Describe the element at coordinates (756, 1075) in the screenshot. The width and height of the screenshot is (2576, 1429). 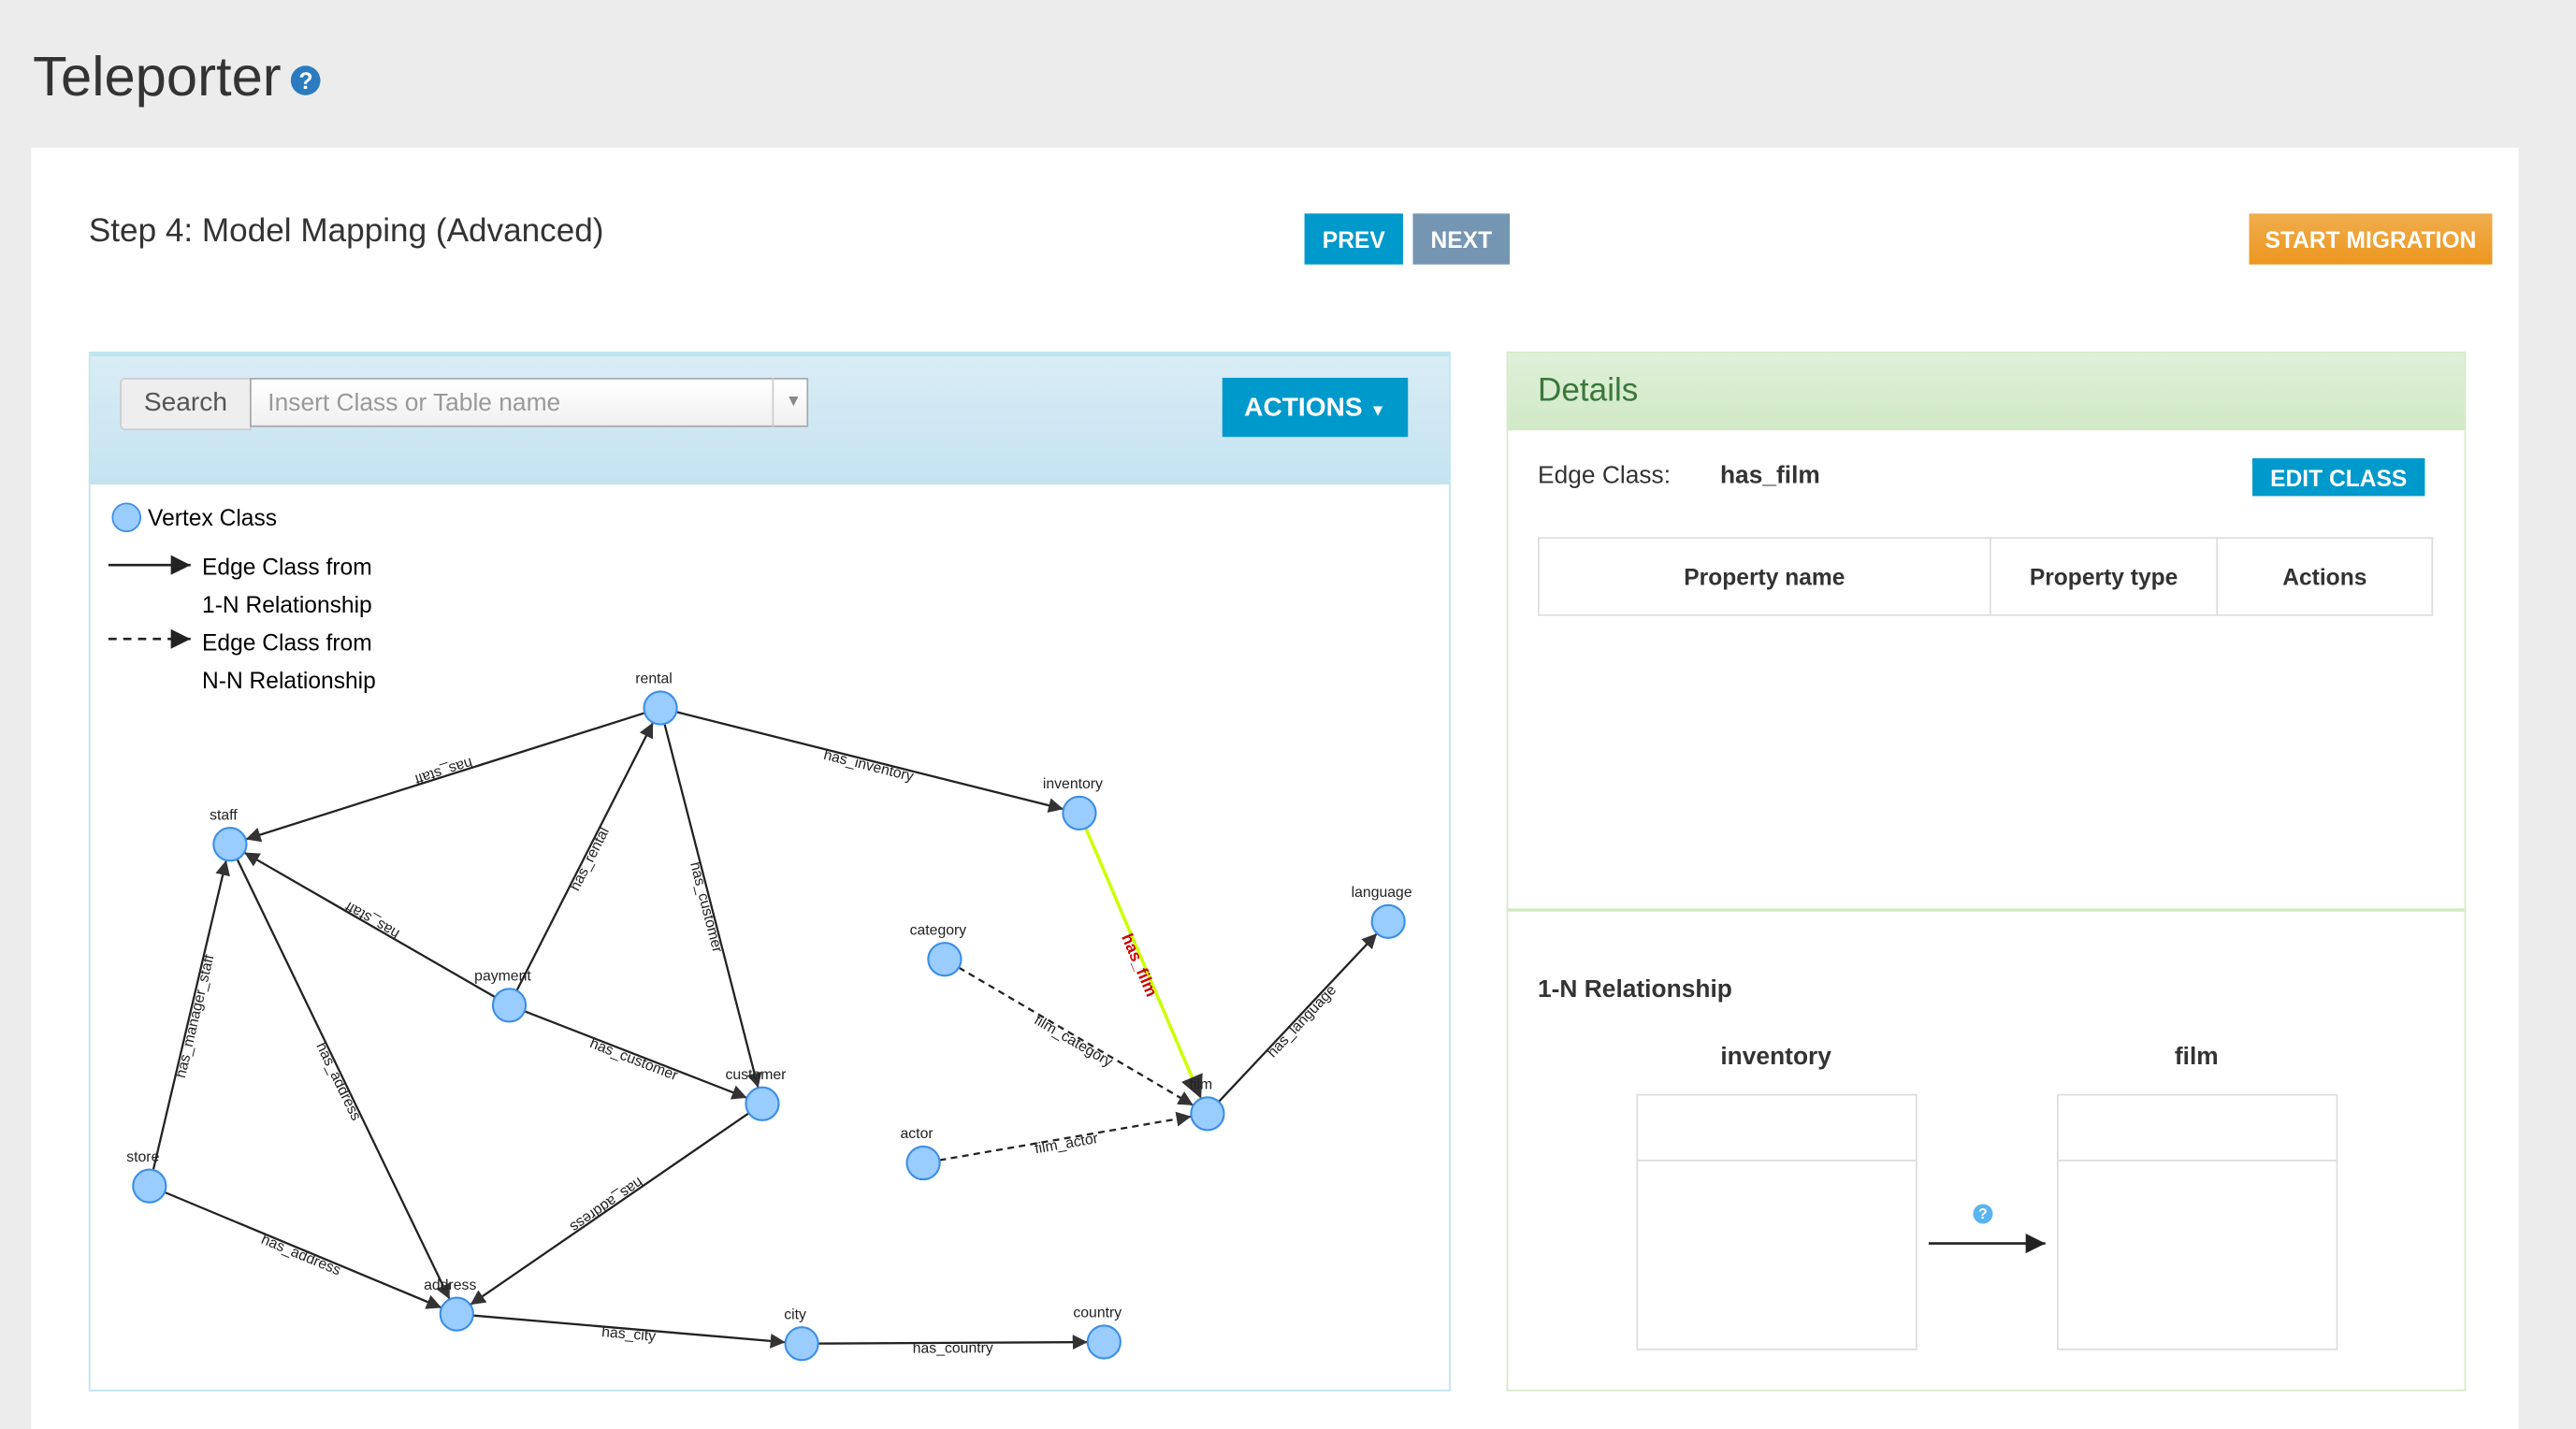
I see `vertex-label: customer` at that location.